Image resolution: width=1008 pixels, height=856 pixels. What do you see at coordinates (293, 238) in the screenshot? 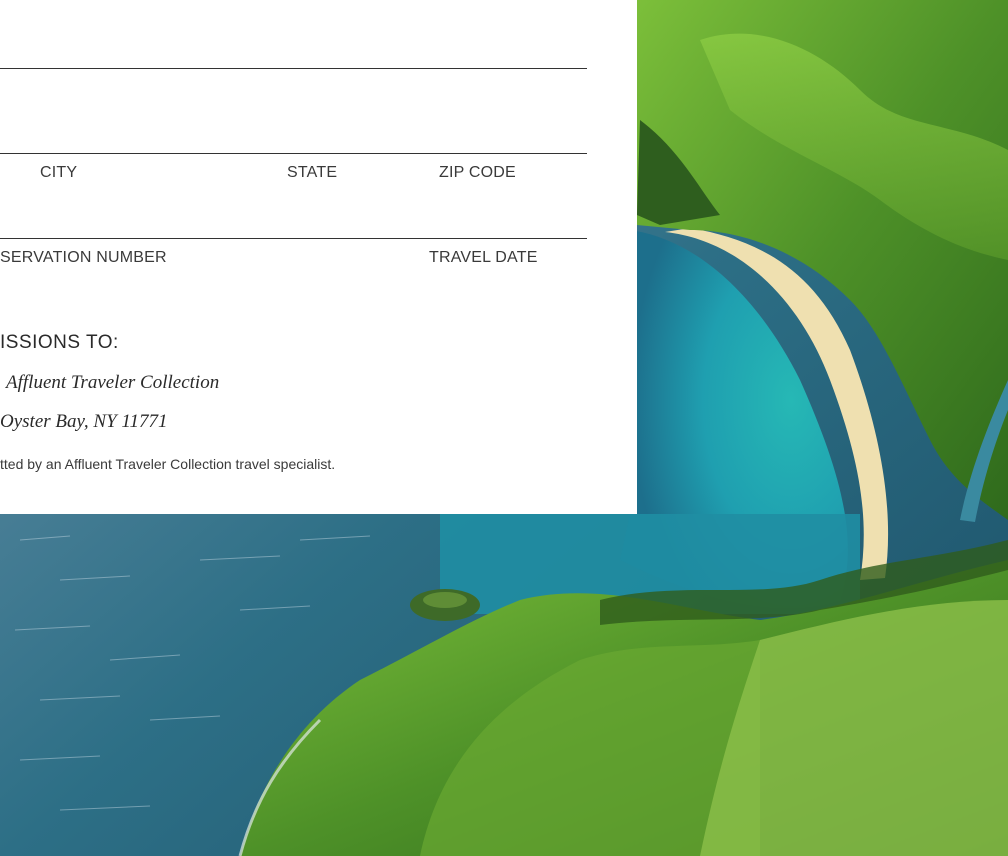
I see `form-line-reservation` at bounding box center [293, 238].